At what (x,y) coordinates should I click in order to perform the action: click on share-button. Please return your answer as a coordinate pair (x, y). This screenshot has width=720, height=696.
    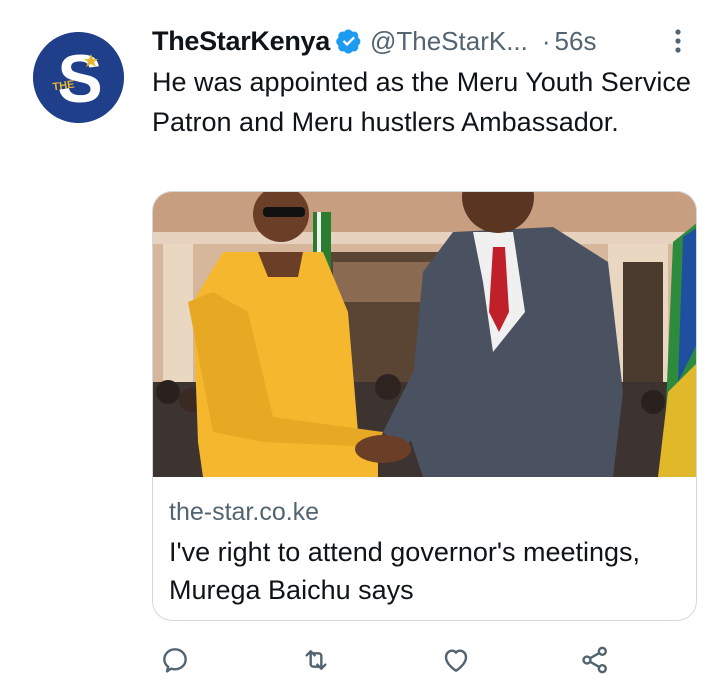
    Looking at the image, I should click on (595, 660).